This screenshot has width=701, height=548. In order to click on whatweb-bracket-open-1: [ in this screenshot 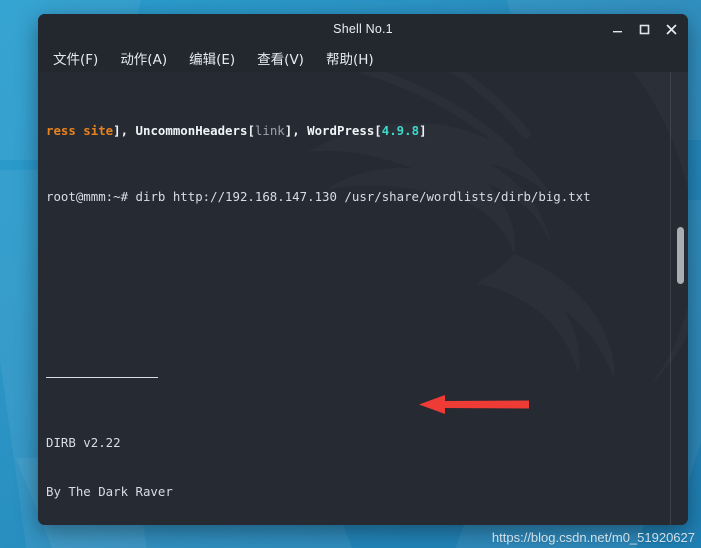, I will do `click(251, 131)`.